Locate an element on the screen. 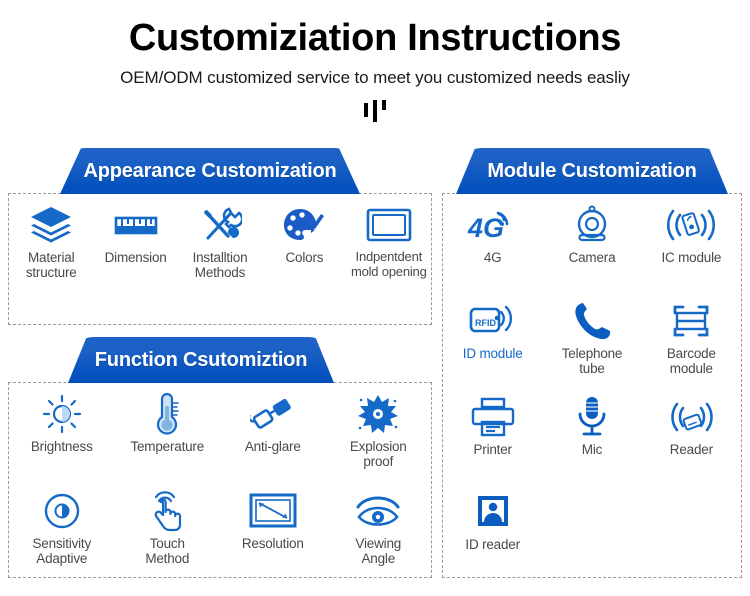 The width and height of the screenshot is (750, 596). item-anti-glare: Anti-glare is located at coordinates (273, 431).